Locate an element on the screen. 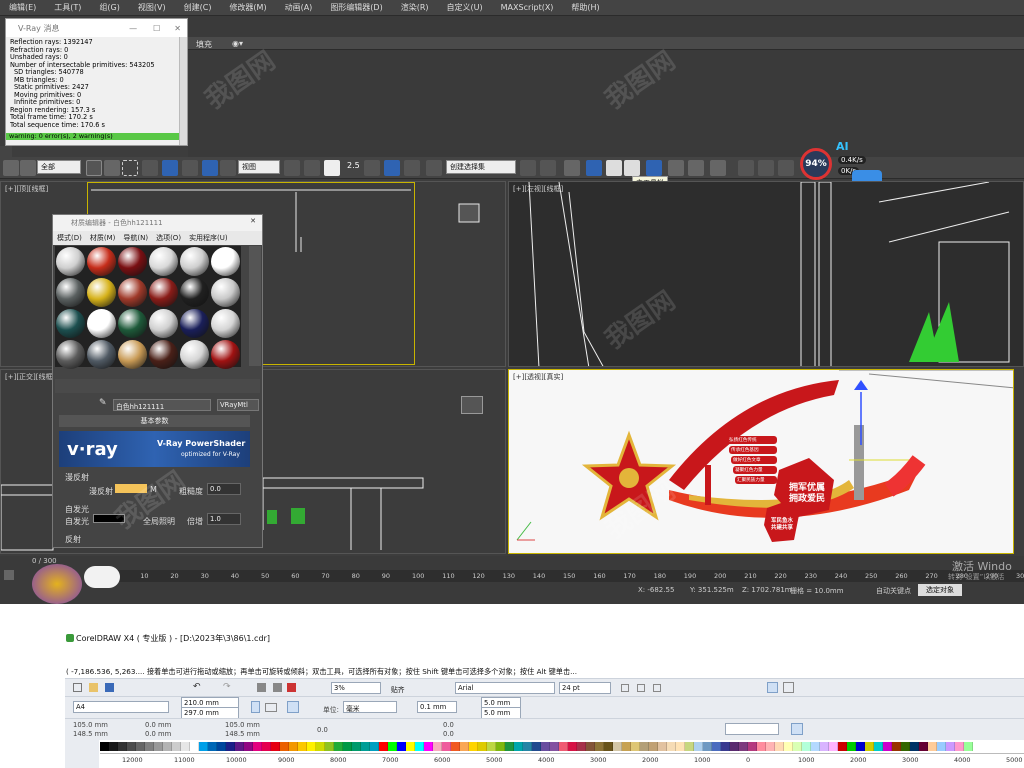 Image resolution: width=1024 pixels, height=768 pixels. print-icon is located at coordinates (291, 687).